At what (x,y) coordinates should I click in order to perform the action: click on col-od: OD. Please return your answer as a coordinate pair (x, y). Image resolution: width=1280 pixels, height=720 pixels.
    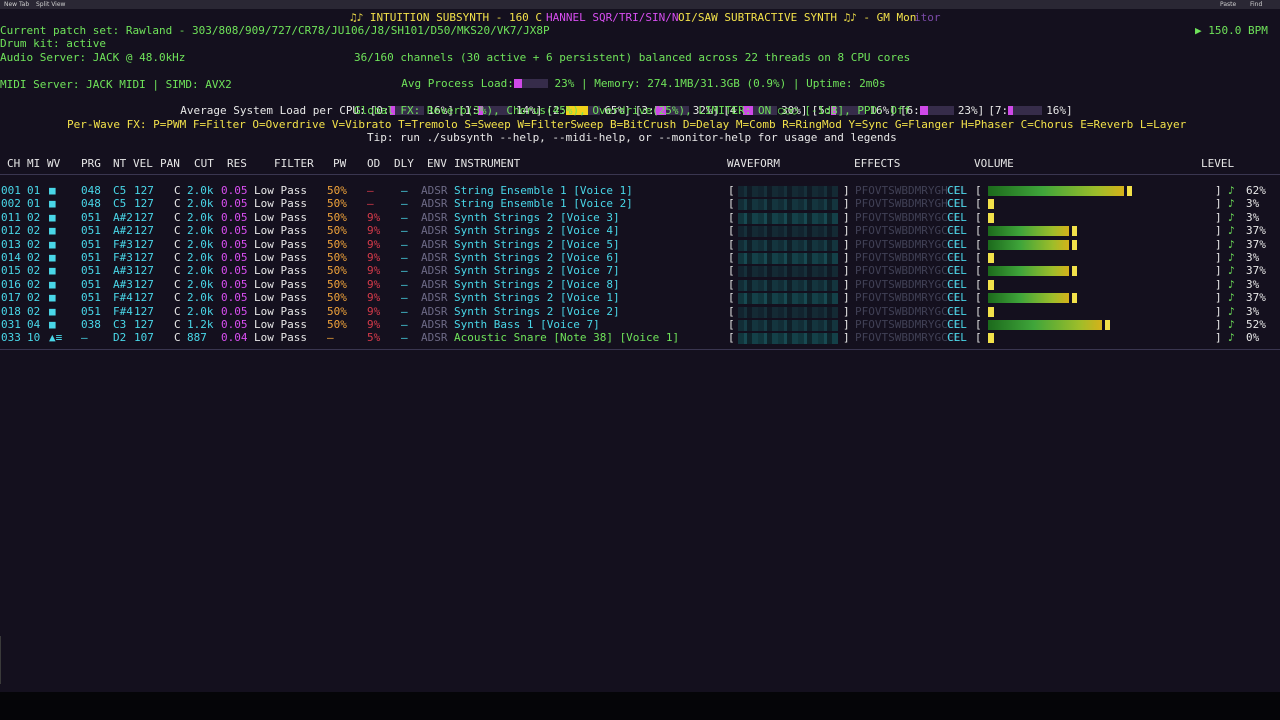
    Looking at the image, I should click on (374, 163).